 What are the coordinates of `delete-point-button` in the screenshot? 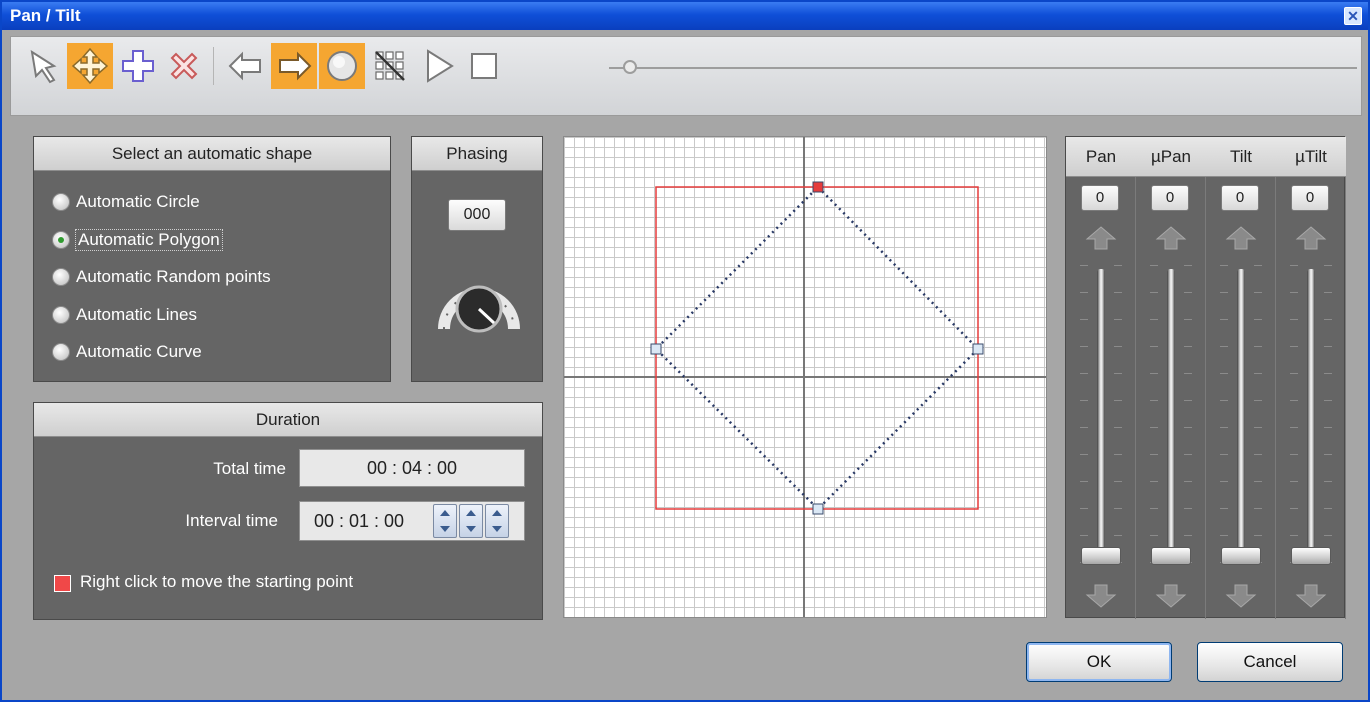 It's located at (184, 66).